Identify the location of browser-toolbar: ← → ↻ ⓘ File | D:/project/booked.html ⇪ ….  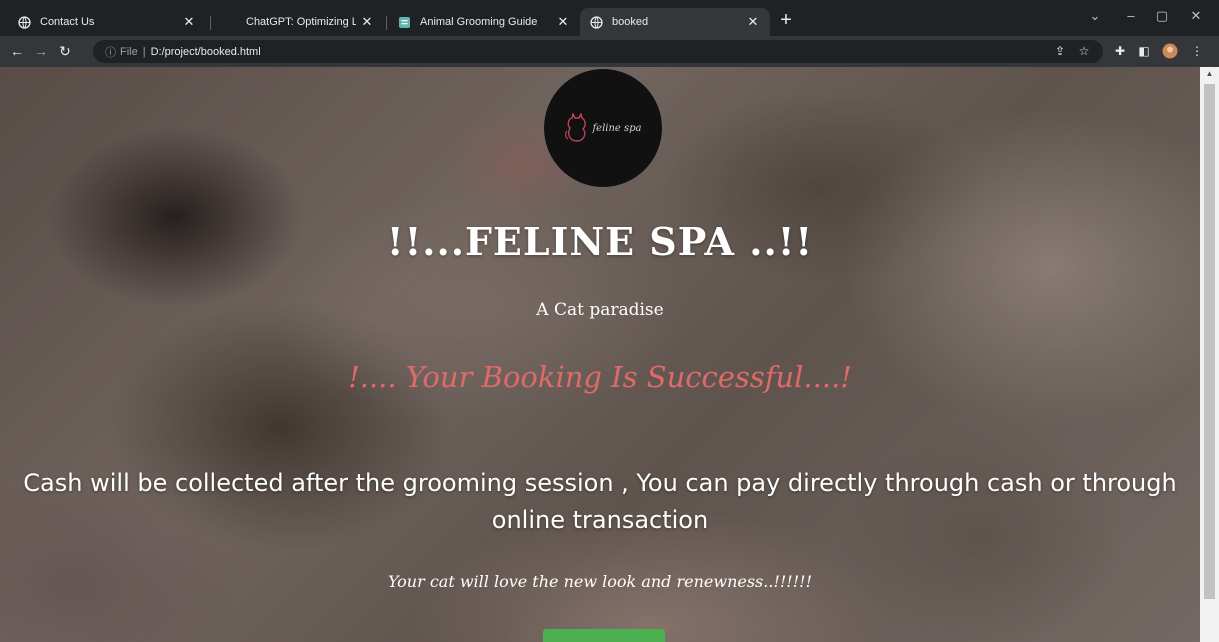
(609, 51).